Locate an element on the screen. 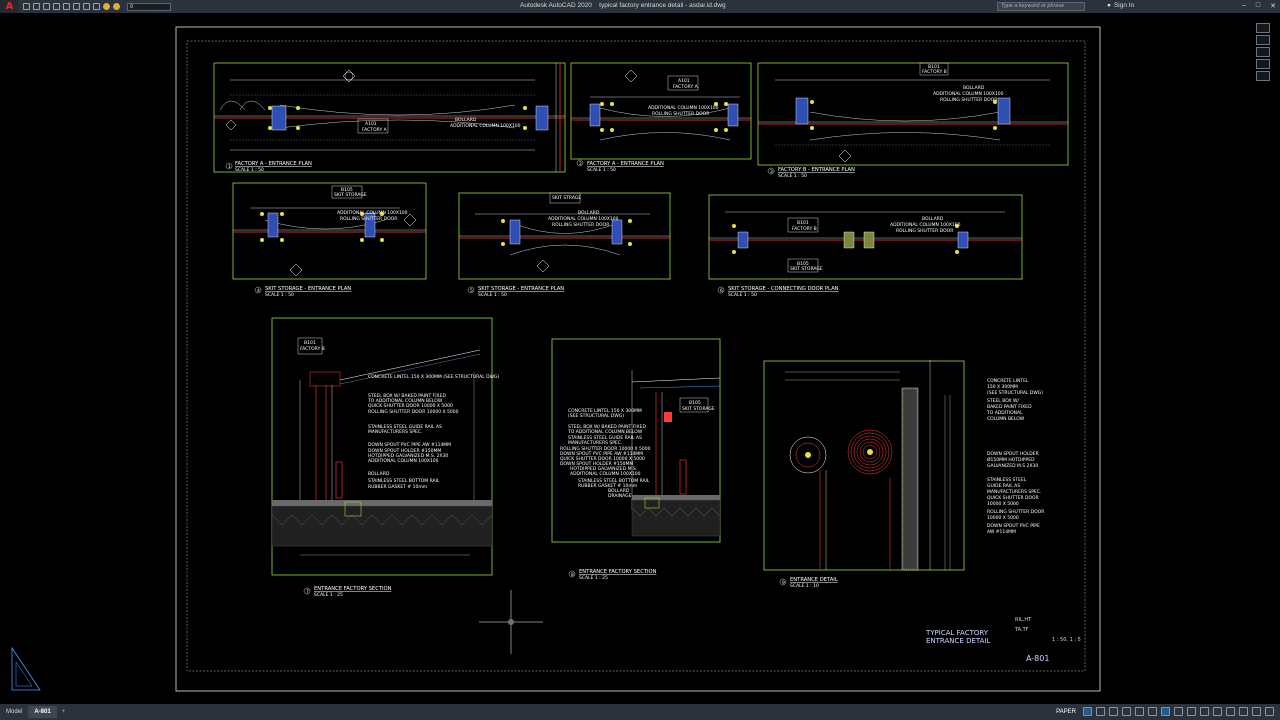 The image size is (1280, 720). vp3-title: FACTORY B - ENTRANCE PLAN is located at coordinates (816, 170).